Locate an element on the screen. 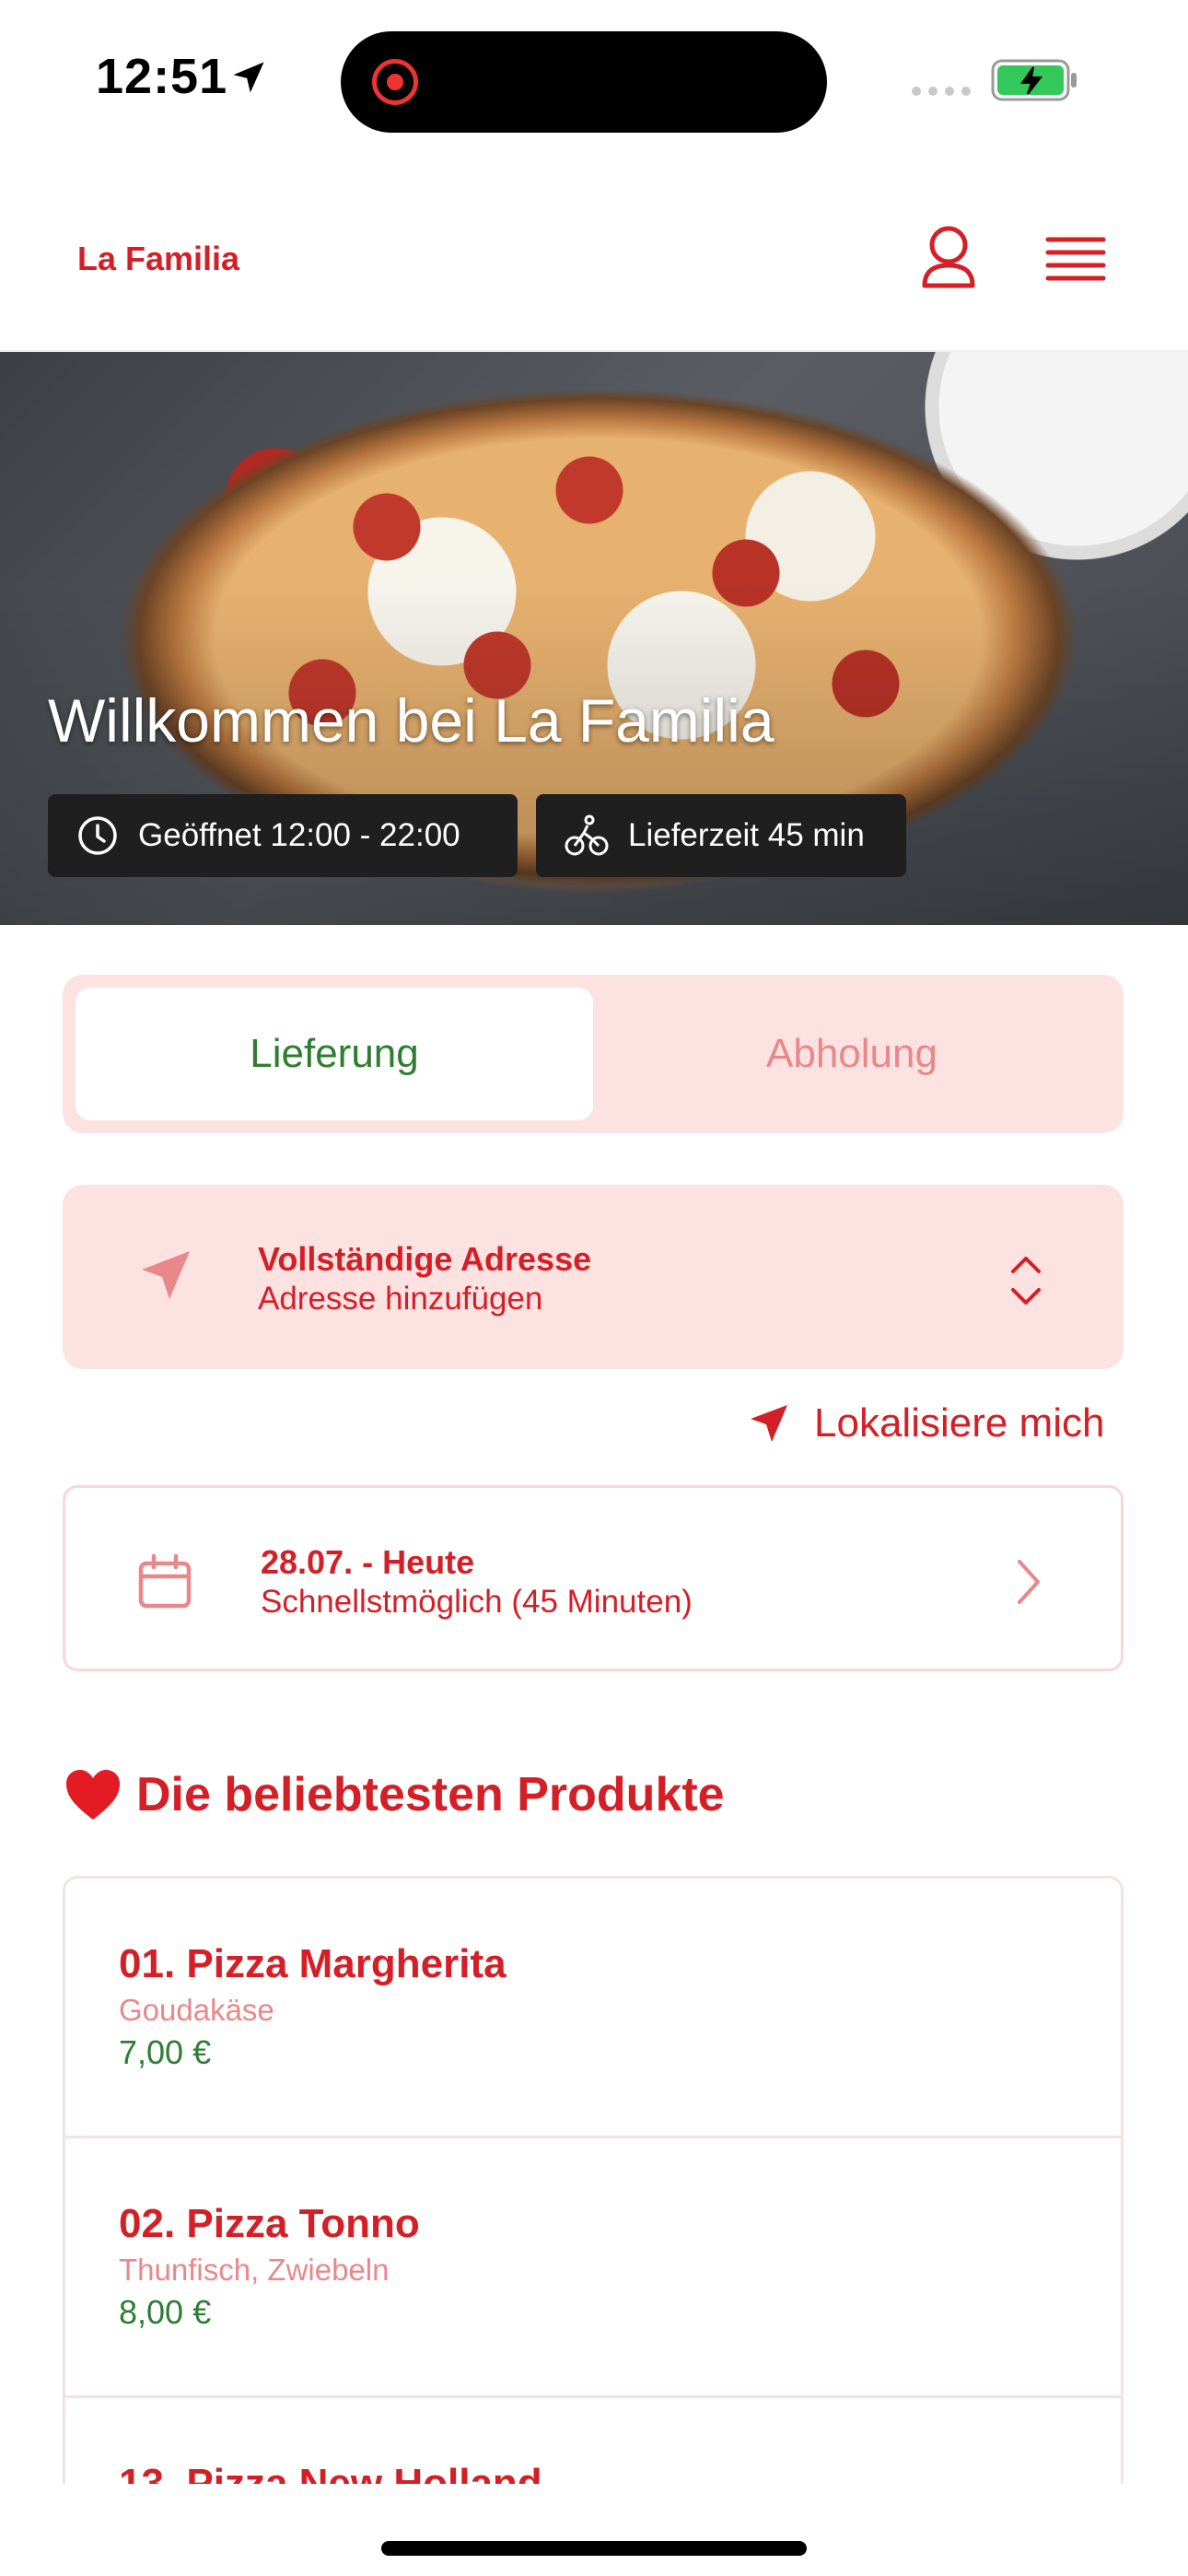 The image size is (1188, 2576). hero-title: Willkommen bei La Familia is located at coordinates (411, 720).